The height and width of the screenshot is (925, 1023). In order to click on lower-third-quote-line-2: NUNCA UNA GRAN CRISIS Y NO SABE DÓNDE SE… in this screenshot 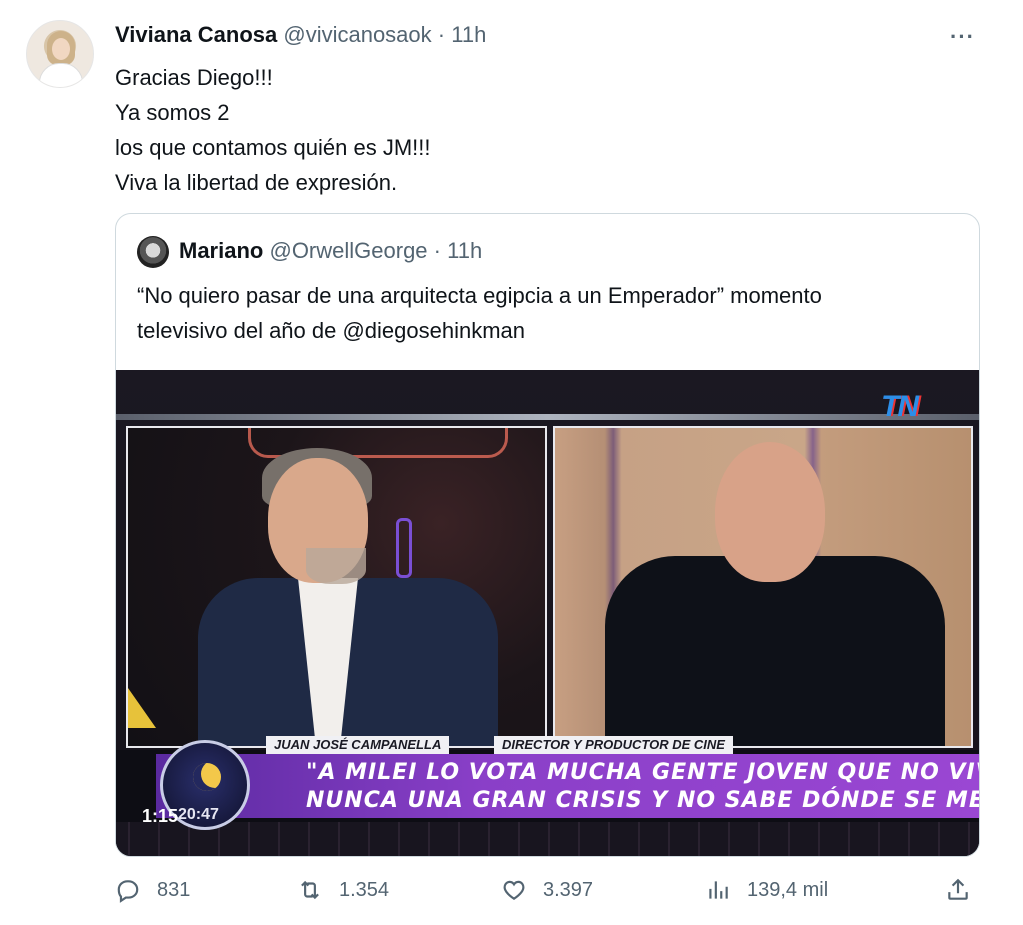, I will do `click(642, 800)`.